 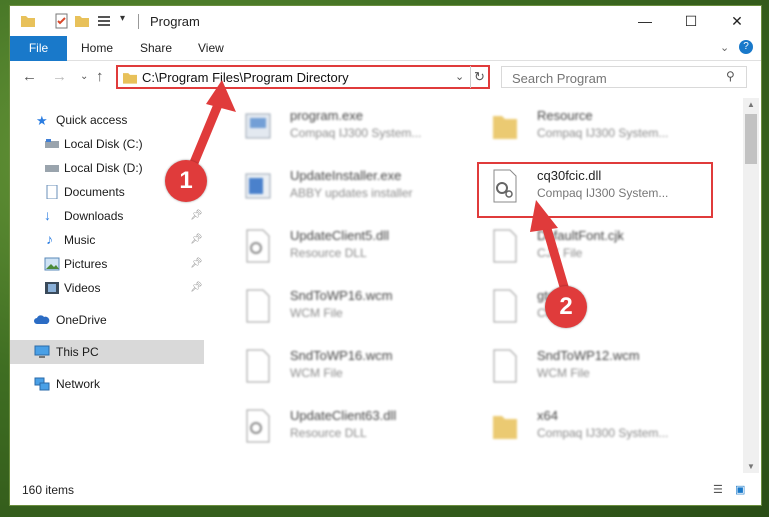 What do you see at coordinates (544, 216) in the screenshot?
I see `arrow-2-head` at bounding box center [544, 216].